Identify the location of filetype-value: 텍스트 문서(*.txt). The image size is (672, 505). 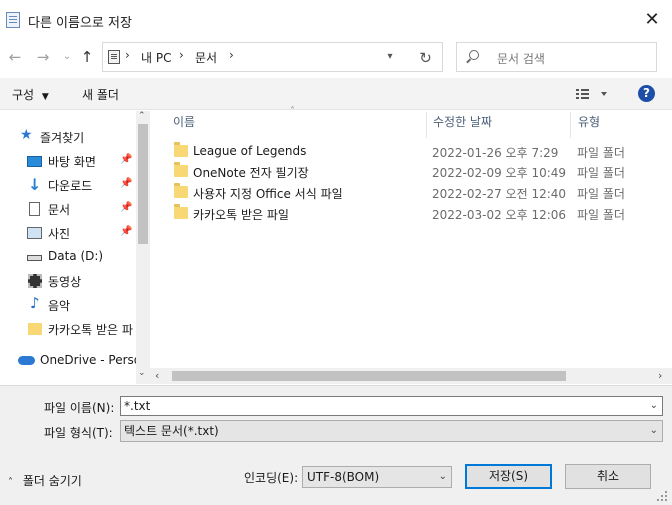
(171, 431).